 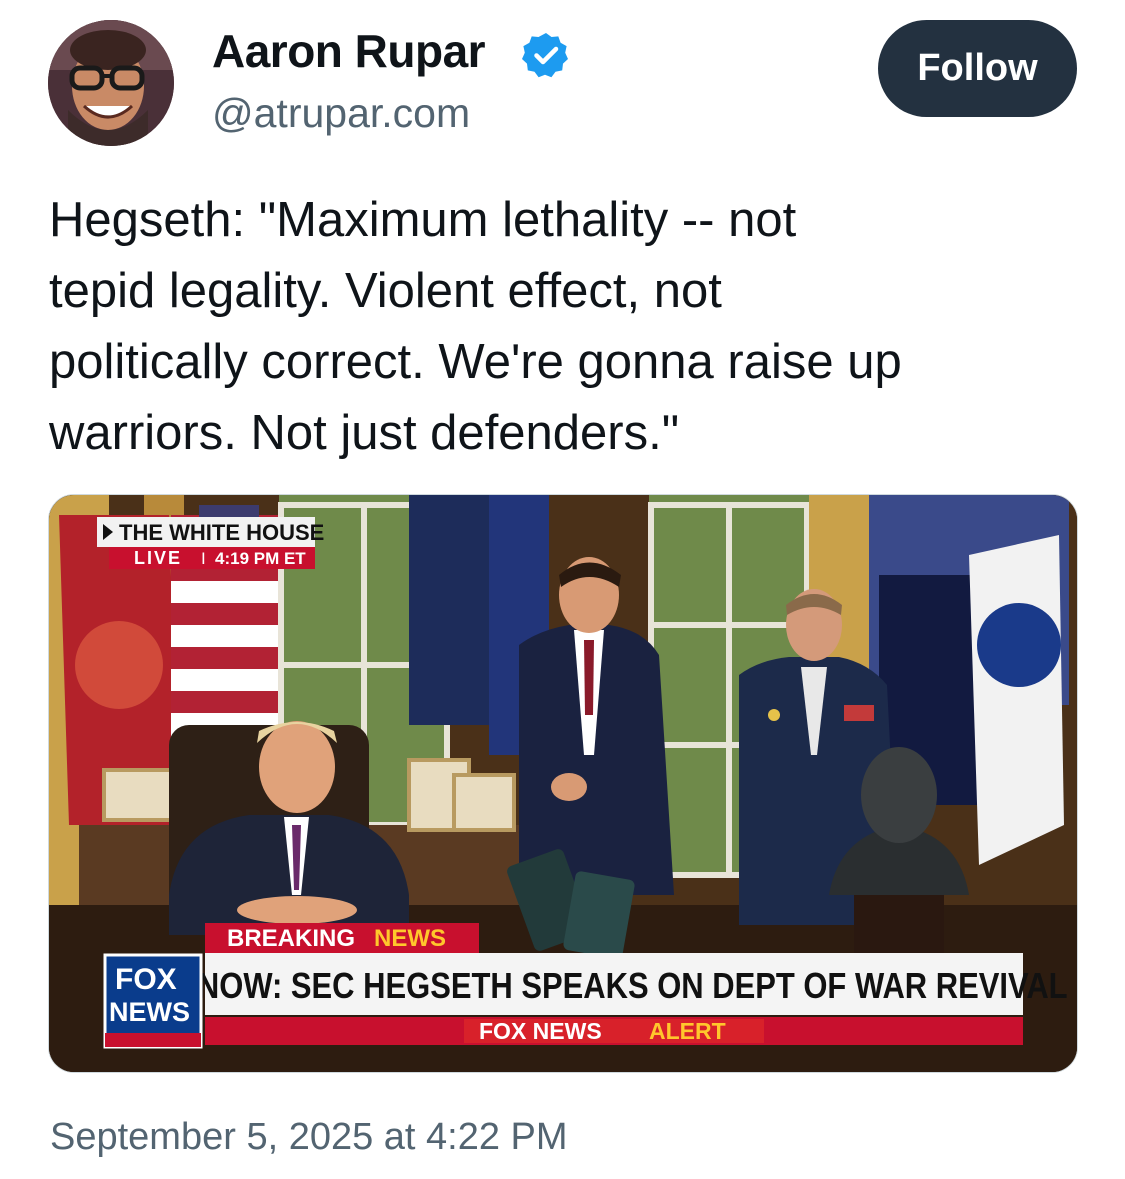 What do you see at coordinates (687, 1031) in the screenshot?
I see `alert-label: ALERT` at bounding box center [687, 1031].